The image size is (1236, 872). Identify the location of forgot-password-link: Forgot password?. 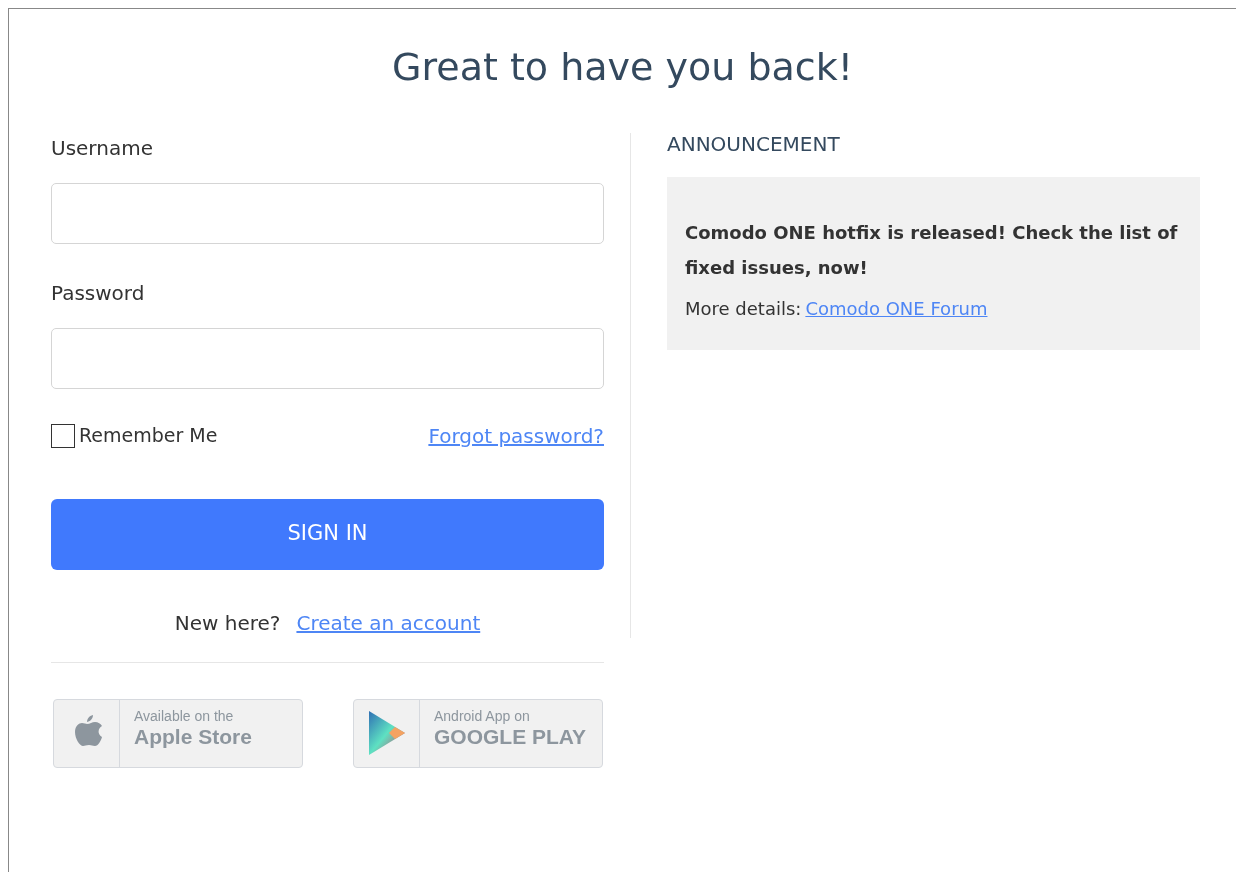
(516, 435).